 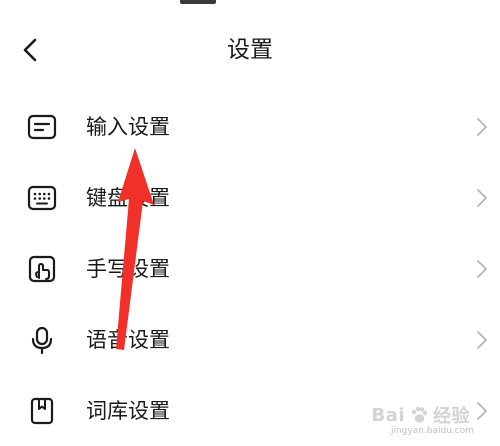 What do you see at coordinates (432, 431) in the screenshot?
I see `watermark-url: jingyan.baidu.com` at bounding box center [432, 431].